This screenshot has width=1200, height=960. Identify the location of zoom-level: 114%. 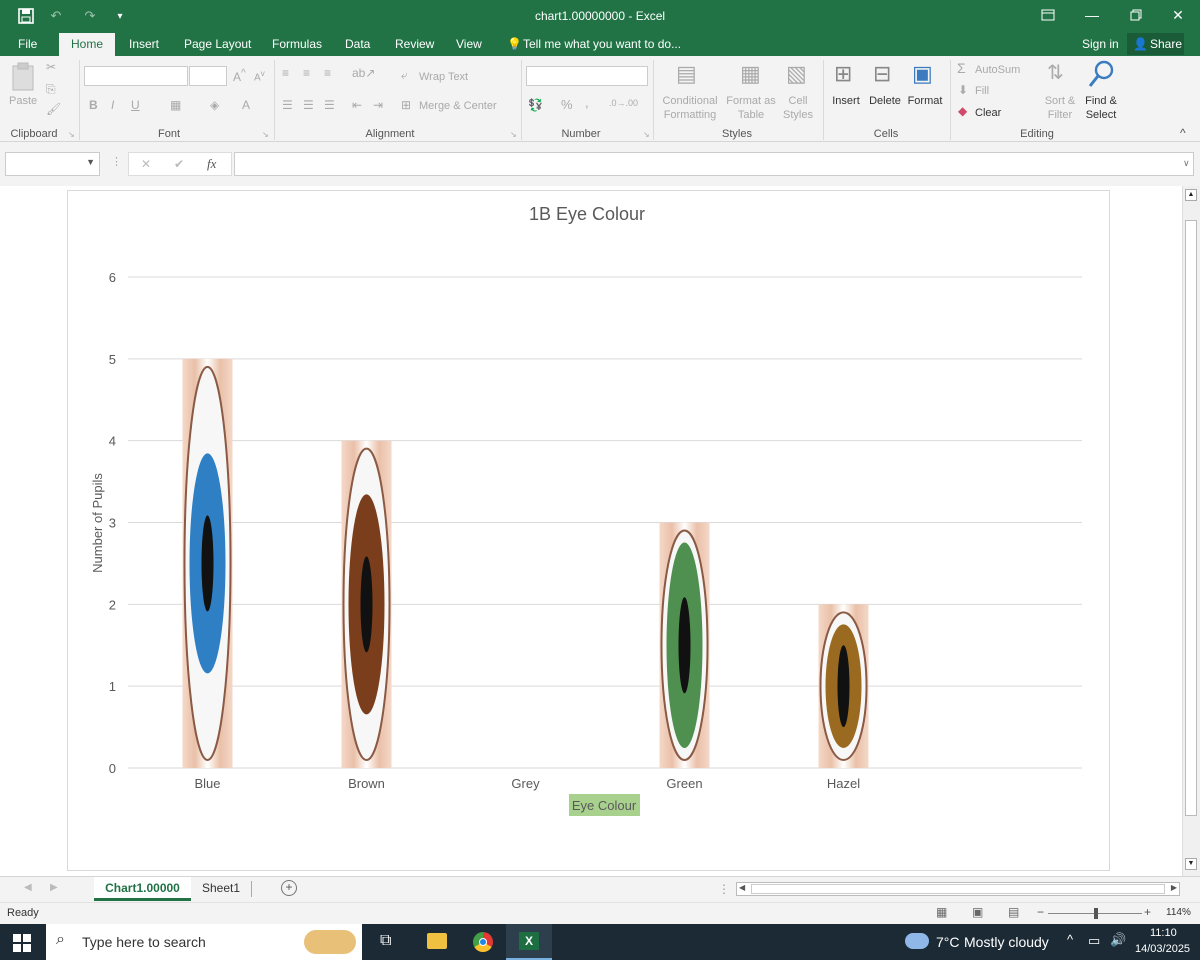
(1178, 912).